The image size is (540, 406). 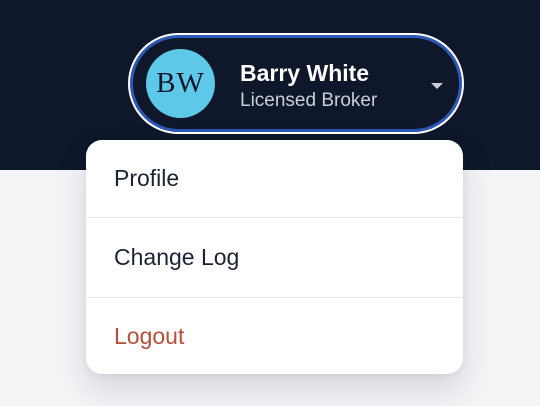 I want to click on avatar-initials: BW, so click(x=180, y=83).